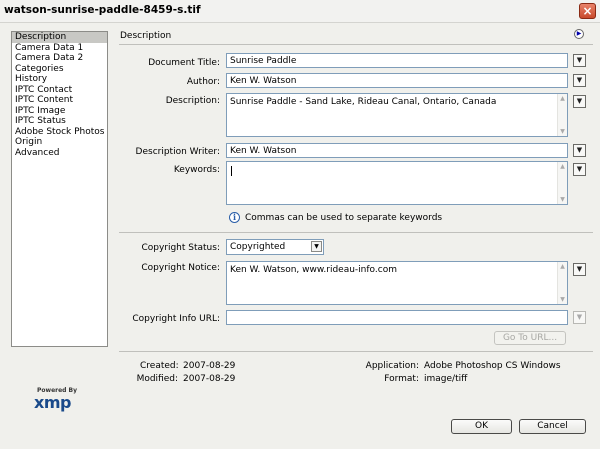 Image resolution: width=600 pixels, height=449 pixels. I want to click on copyright-notice-textarea: Ken W. Watson, www.rideau-info.com ▲ ▼, so click(397, 283).